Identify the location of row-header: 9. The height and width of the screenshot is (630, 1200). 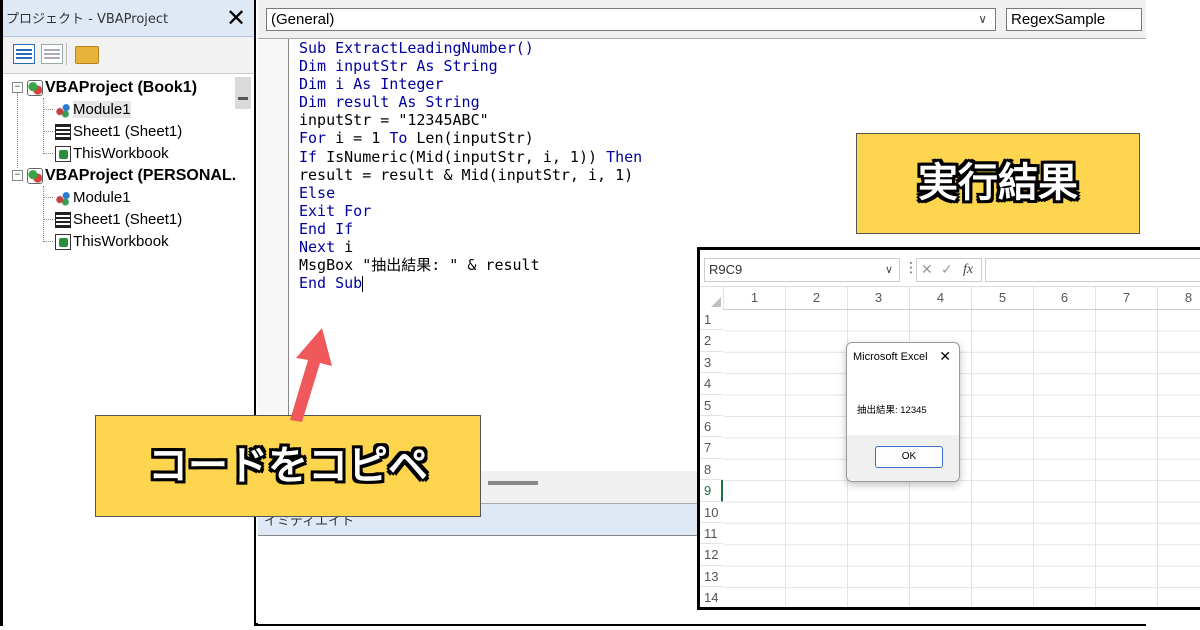
(711, 491).